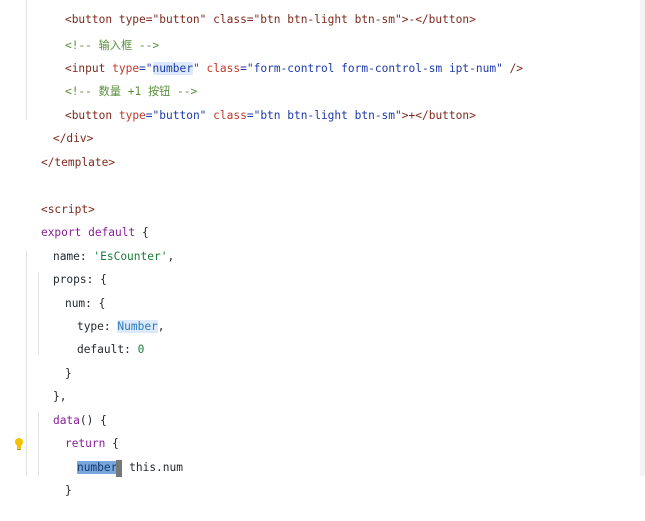 This screenshot has width=645, height=521. What do you see at coordinates (107, 349) in the screenshot?
I see `code-token: default:` at bounding box center [107, 349].